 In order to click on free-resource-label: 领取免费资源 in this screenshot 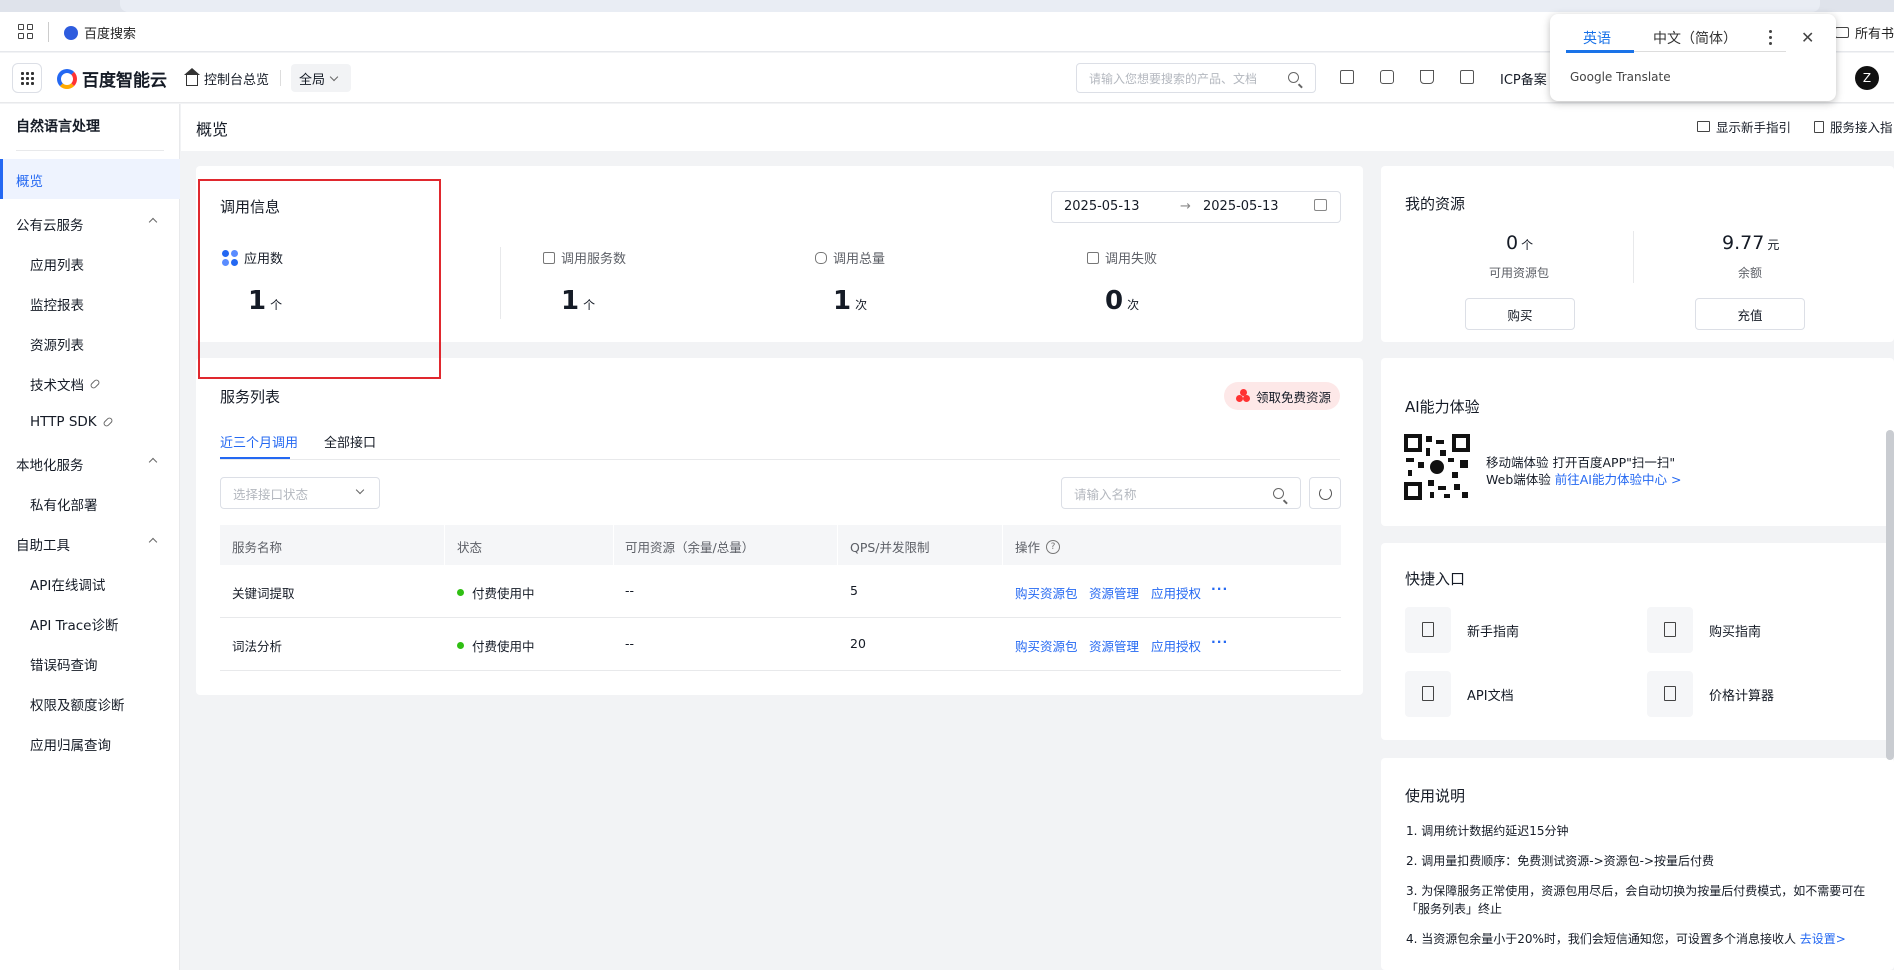, I will do `click(1294, 397)`.